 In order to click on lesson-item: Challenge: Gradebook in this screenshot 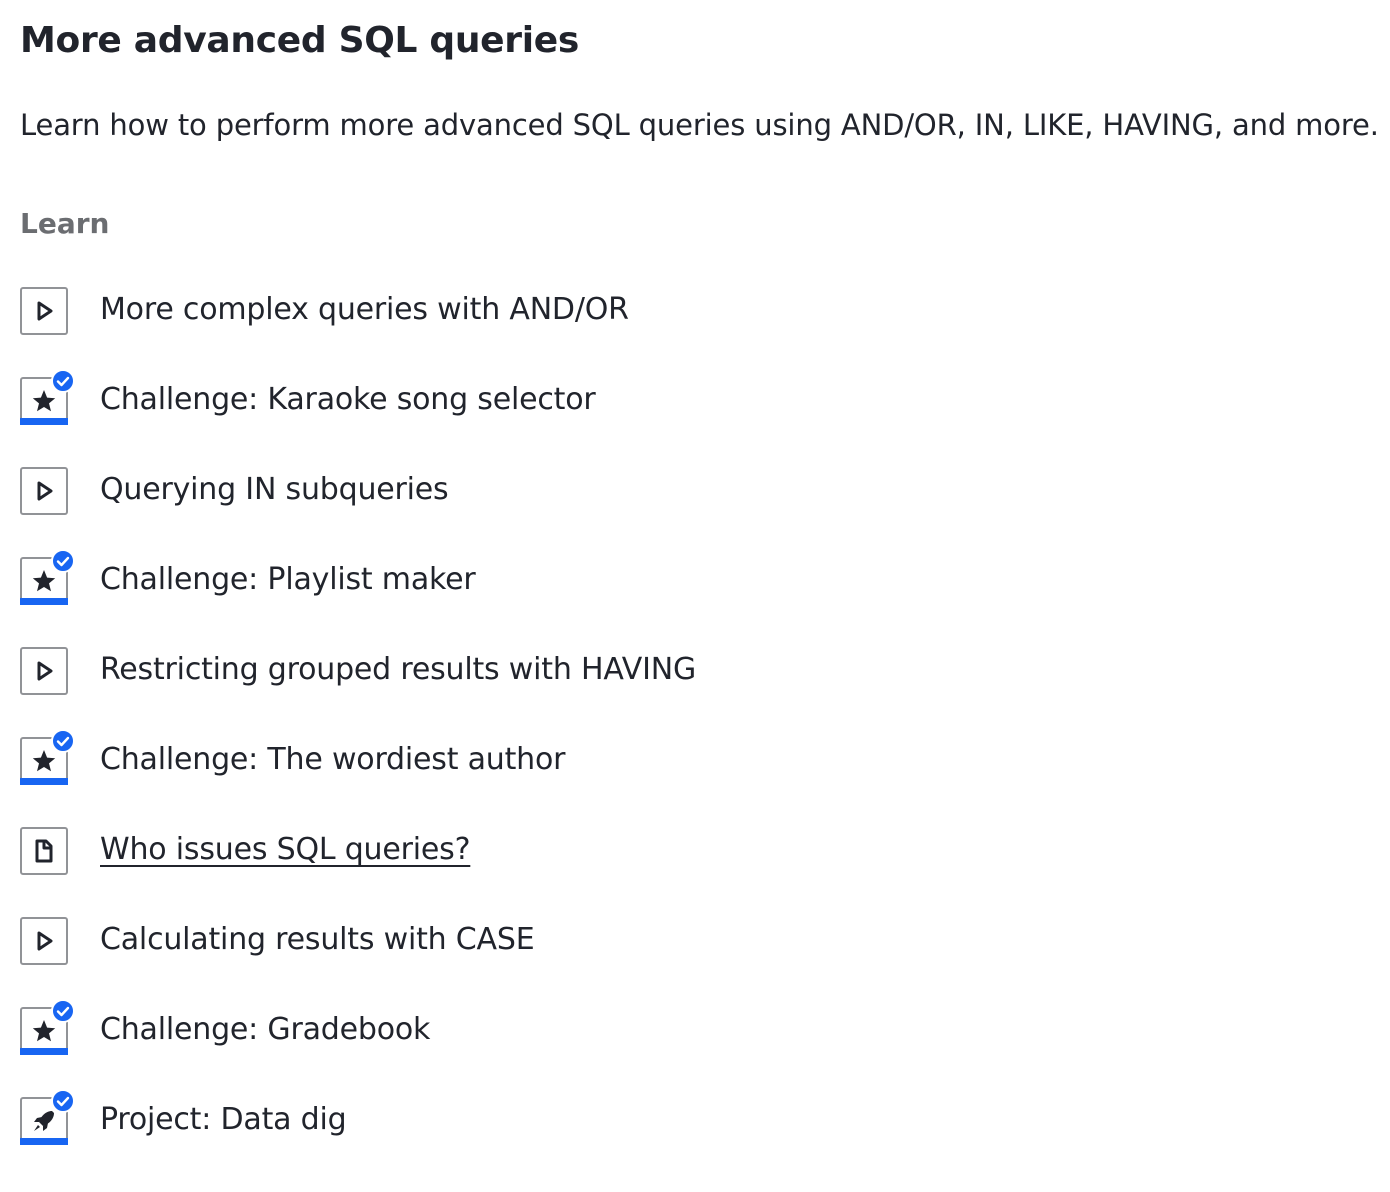, I will do `click(705, 1048)`.